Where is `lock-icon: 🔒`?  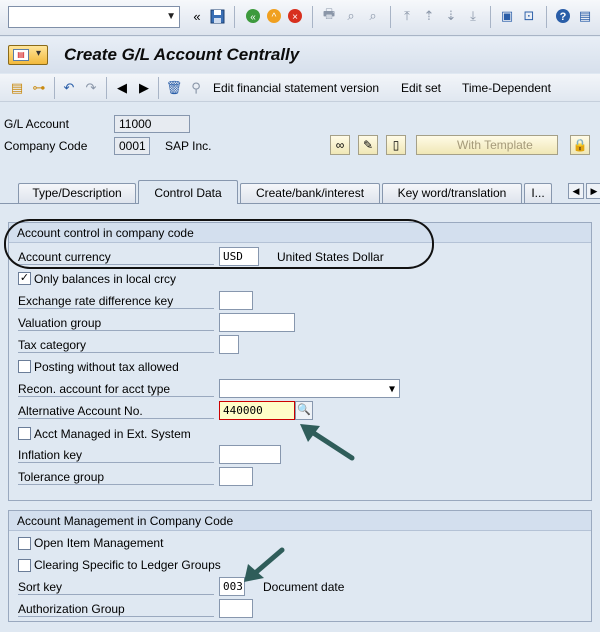
lock-icon: 🔒 is located at coordinates (580, 145).